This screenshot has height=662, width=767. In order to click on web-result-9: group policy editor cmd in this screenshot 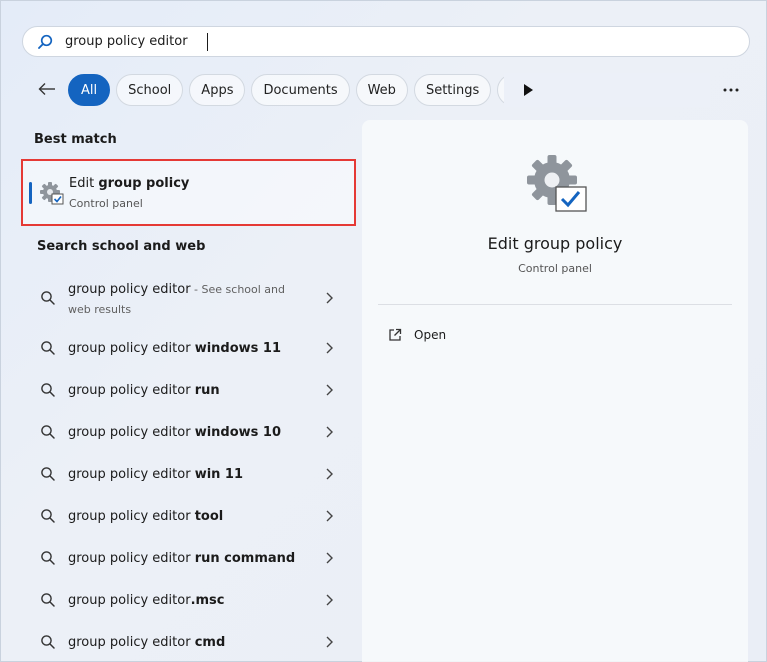, I will do `click(188, 642)`.